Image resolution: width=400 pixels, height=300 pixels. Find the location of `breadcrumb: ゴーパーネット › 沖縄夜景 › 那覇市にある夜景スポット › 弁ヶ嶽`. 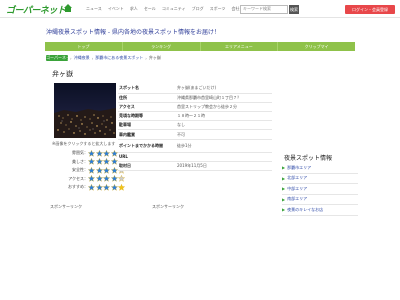

breadcrumb: ゴーパーネット › 沖縄夜景 › 那覇市にある夜景スポット › 弁ヶ嶽 is located at coordinates (103, 58).